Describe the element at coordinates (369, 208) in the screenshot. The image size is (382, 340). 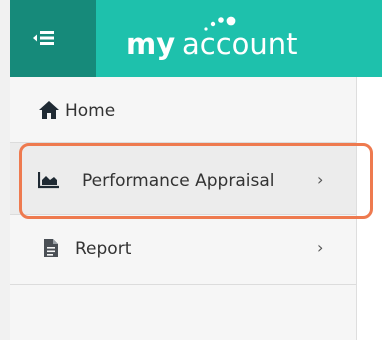
I see `content-pane` at that location.